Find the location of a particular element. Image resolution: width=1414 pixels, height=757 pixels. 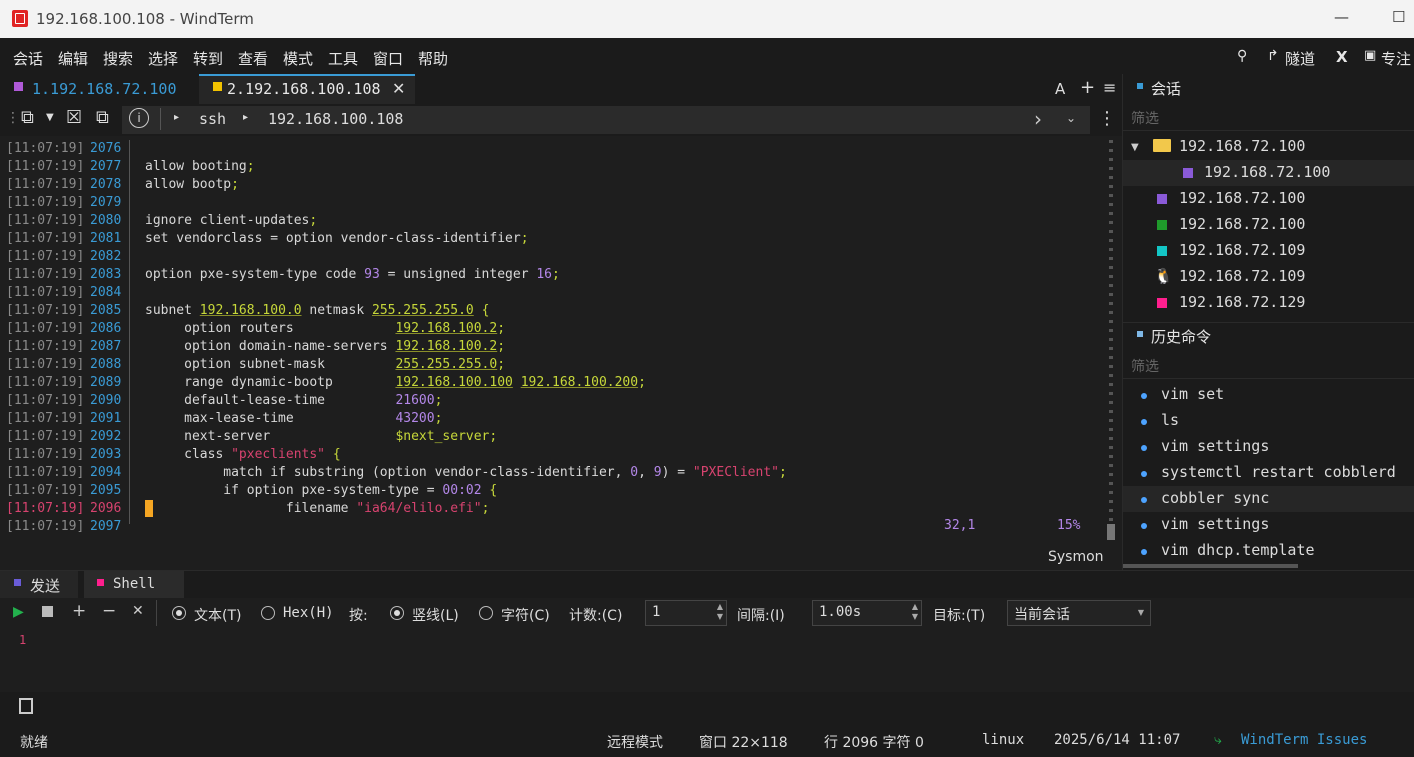

focus-button: 专注 is located at coordinates (1396, 58).